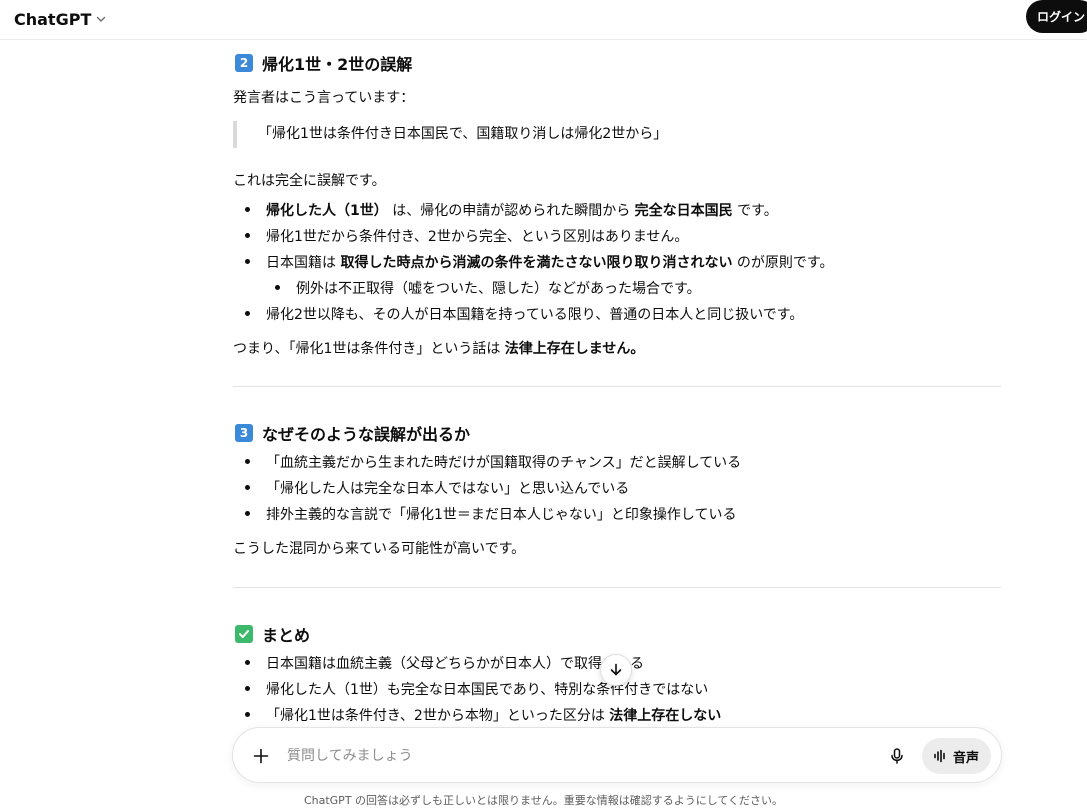 Image resolution: width=1087 pixels, height=808 pixels. I want to click on list-item: 帰化1世だから条件付き、2世から完全、という区別はありません。, so click(477, 237).